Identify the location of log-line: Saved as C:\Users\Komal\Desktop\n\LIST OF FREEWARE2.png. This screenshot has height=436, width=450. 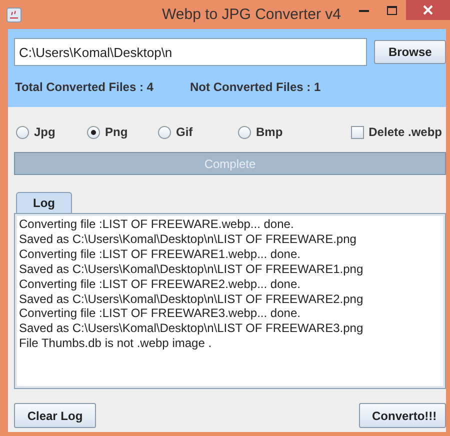
(191, 299).